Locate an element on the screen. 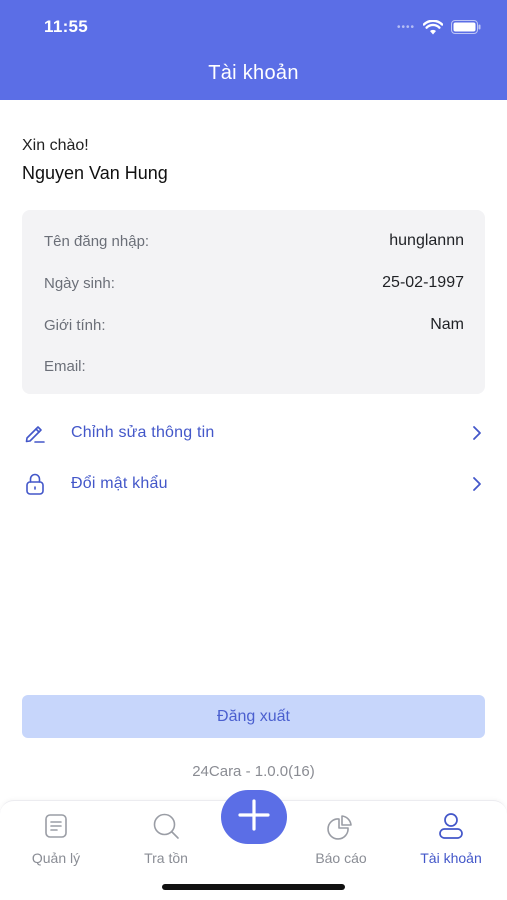  app-header: 11:55 •••• Tài khoản is located at coordinates (253, 50).